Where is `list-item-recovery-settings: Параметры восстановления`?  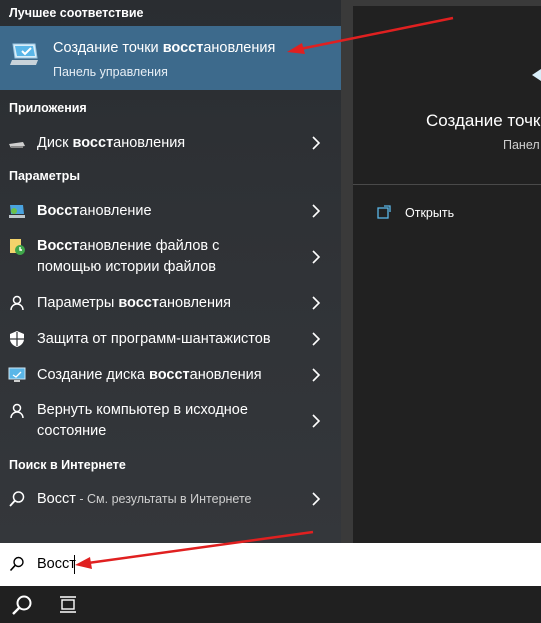
list-item-recovery-settings: Параметры восстановления is located at coordinates (170, 303).